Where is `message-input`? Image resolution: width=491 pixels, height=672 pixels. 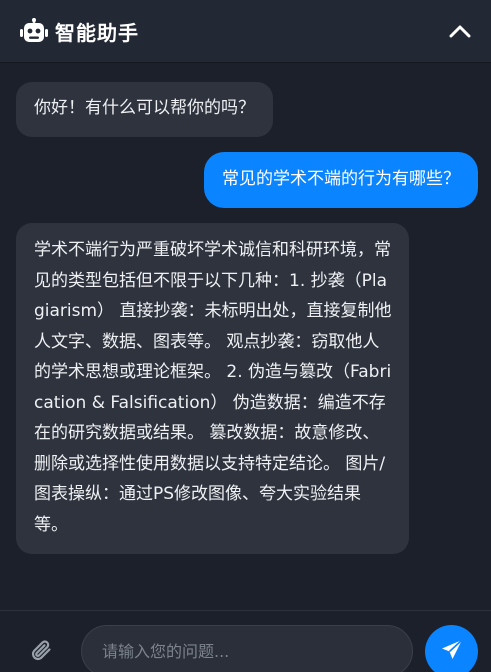
message-input is located at coordinates (247, 648).